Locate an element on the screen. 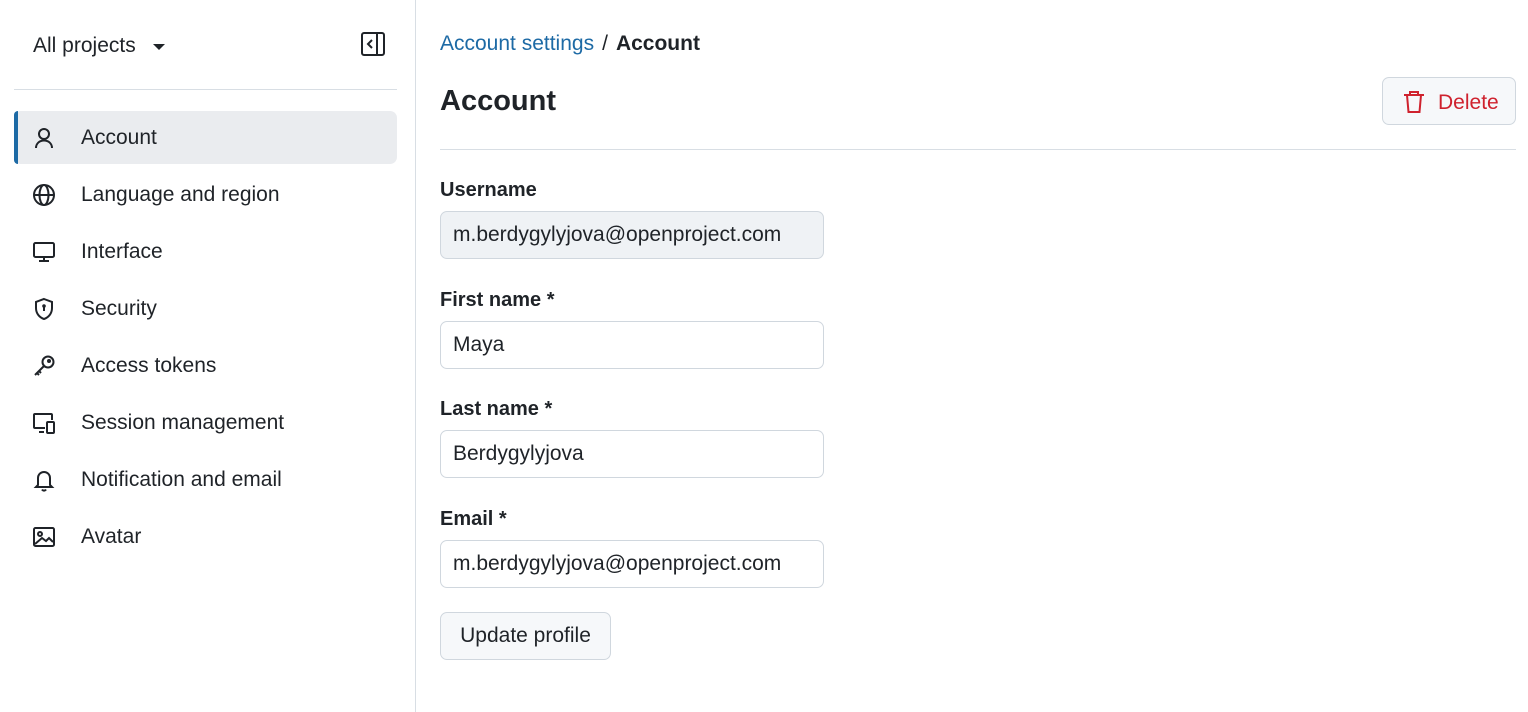 Image resolution: width=1528 pixels, height=712 pixels. caret-down-icon is located at coordinates (158, 47).